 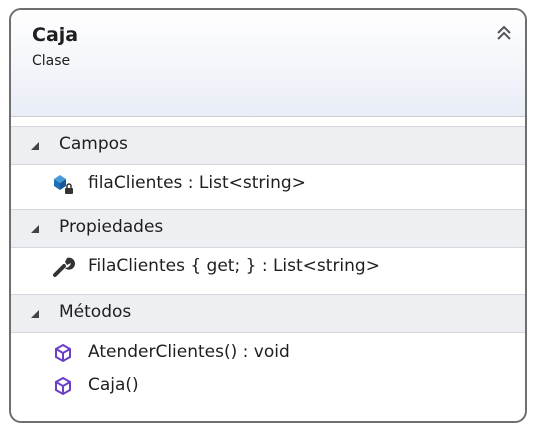 I want to click on double-chevron-up-icon, so click(x=504, y=32).